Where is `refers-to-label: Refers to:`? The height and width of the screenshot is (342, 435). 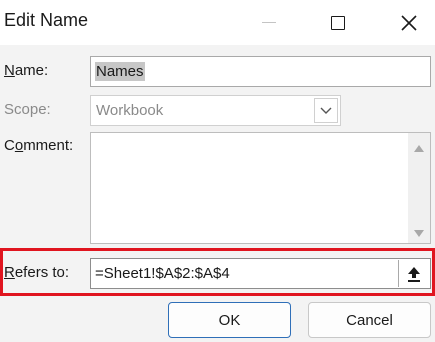
refers-to-label: Refers to: is located at coordinates (37, 272).